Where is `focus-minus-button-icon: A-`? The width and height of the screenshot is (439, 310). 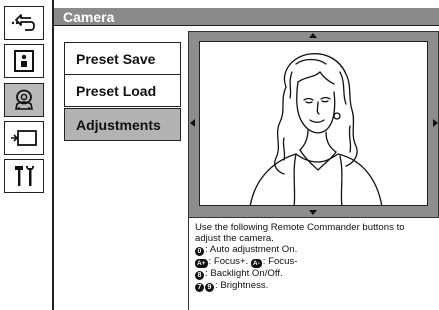 focus-minus-button-icon: A- is located at coordinates (256, 264).